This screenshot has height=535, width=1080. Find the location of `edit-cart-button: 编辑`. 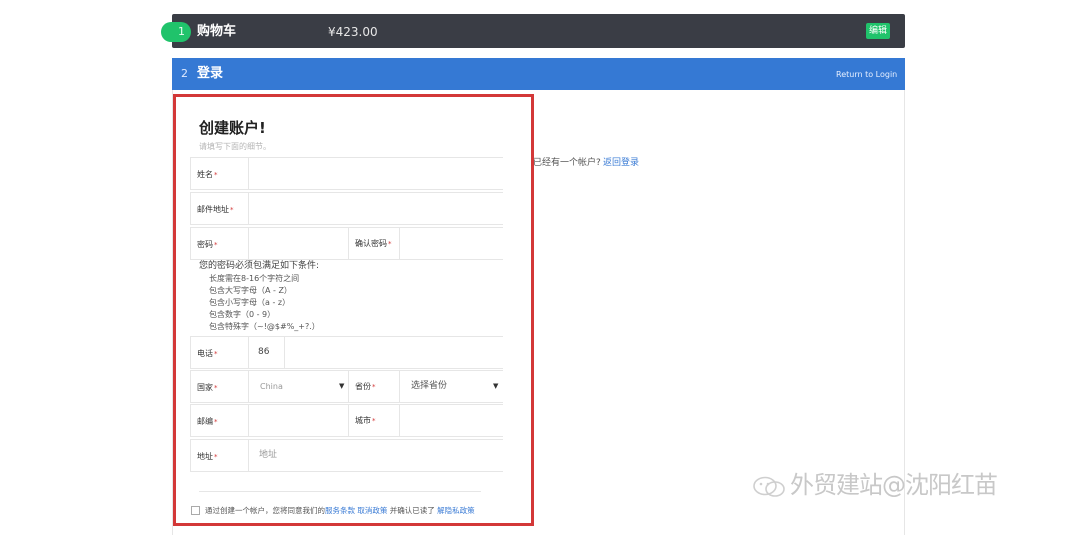

edit-cart-button: 编辑 is located at coordinates (878, 31).